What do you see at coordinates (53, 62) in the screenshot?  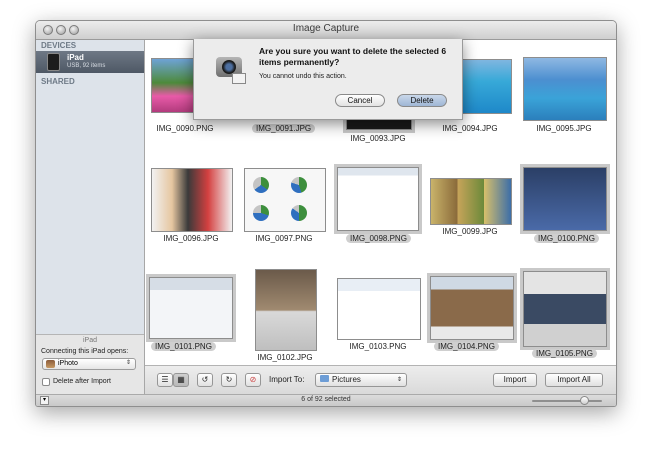 I see `ipad-icon` at bounding box center [53, 62].